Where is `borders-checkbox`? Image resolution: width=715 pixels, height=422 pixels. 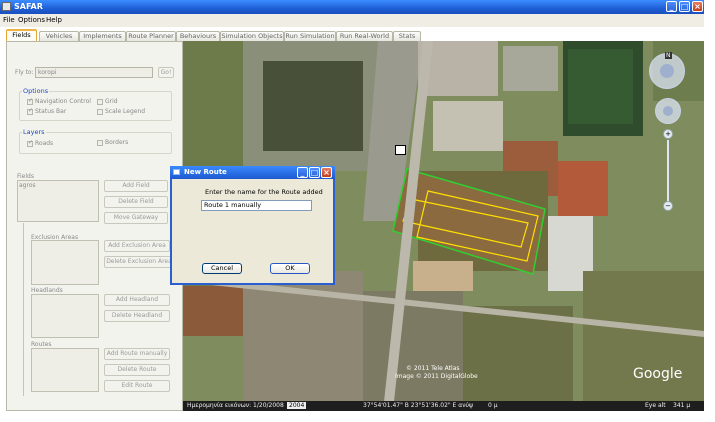
borders-checkbox is located at coordinates (100, 143).